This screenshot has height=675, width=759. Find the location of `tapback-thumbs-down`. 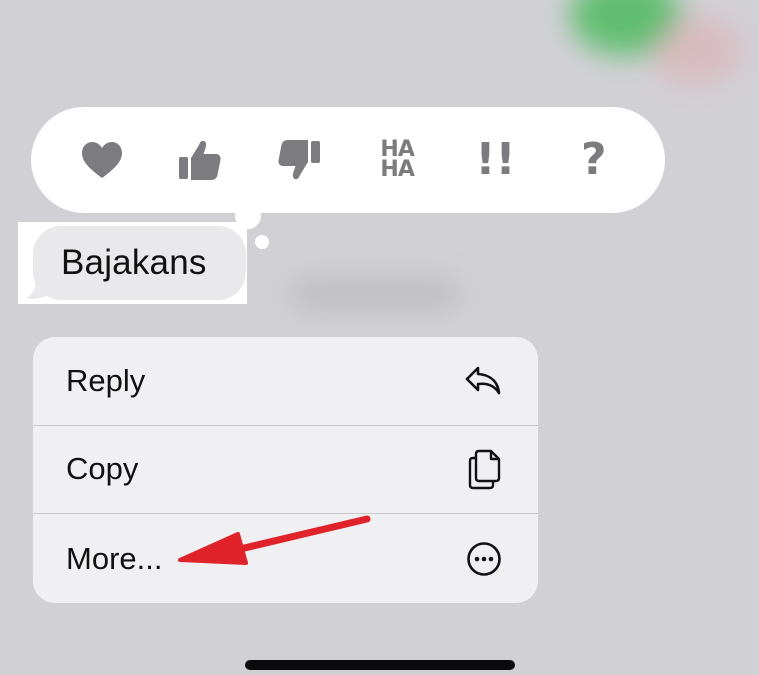

tapback-thumbs-down is located at coordinates (299, 160).